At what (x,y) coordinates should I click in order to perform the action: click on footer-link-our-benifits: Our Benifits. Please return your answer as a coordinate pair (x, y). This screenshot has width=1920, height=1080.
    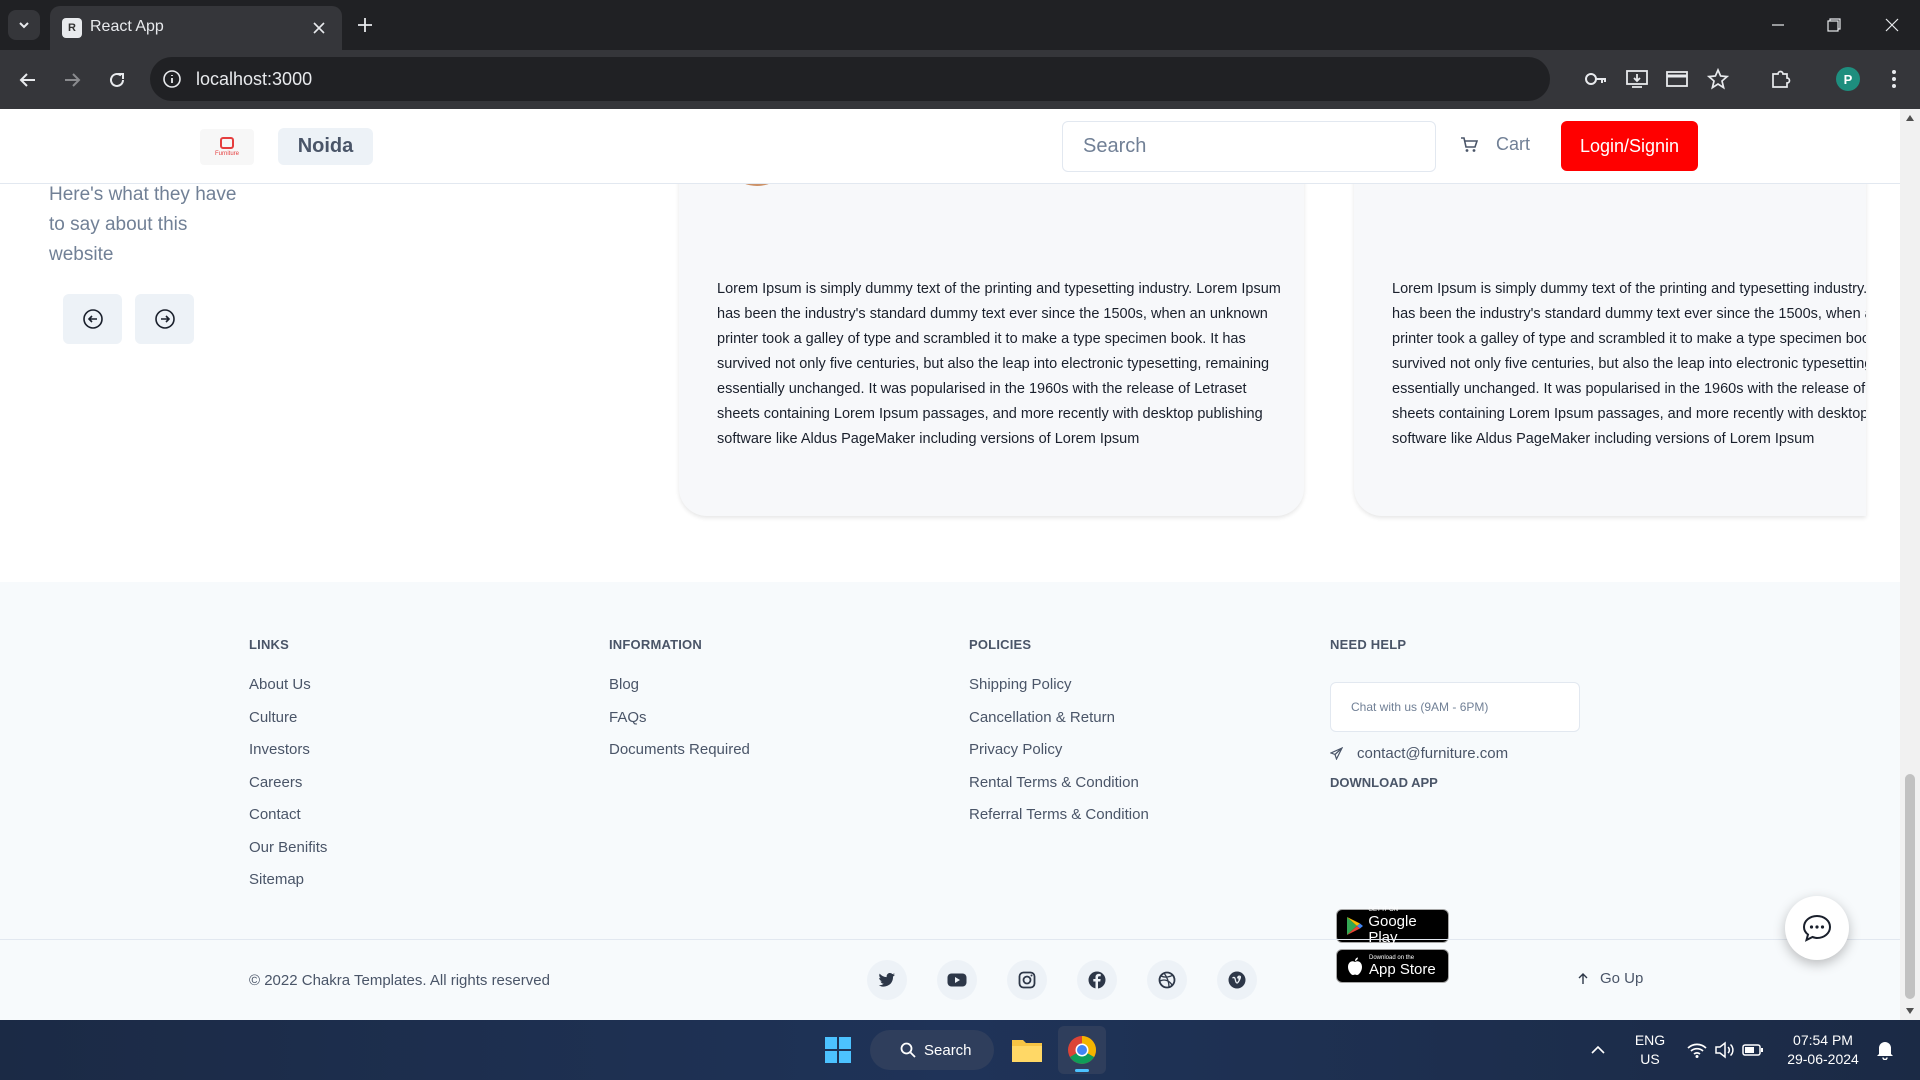
    Looking at the image, I should click on (288, 855).